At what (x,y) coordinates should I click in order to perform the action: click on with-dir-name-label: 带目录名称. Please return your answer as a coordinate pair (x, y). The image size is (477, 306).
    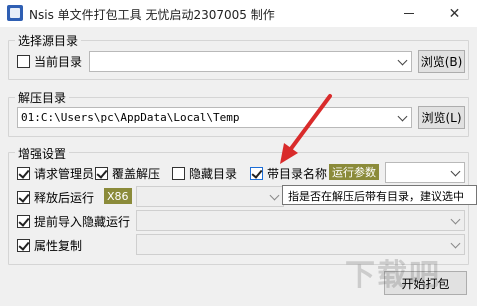
    Looking at the image, I should click on (297, 174).